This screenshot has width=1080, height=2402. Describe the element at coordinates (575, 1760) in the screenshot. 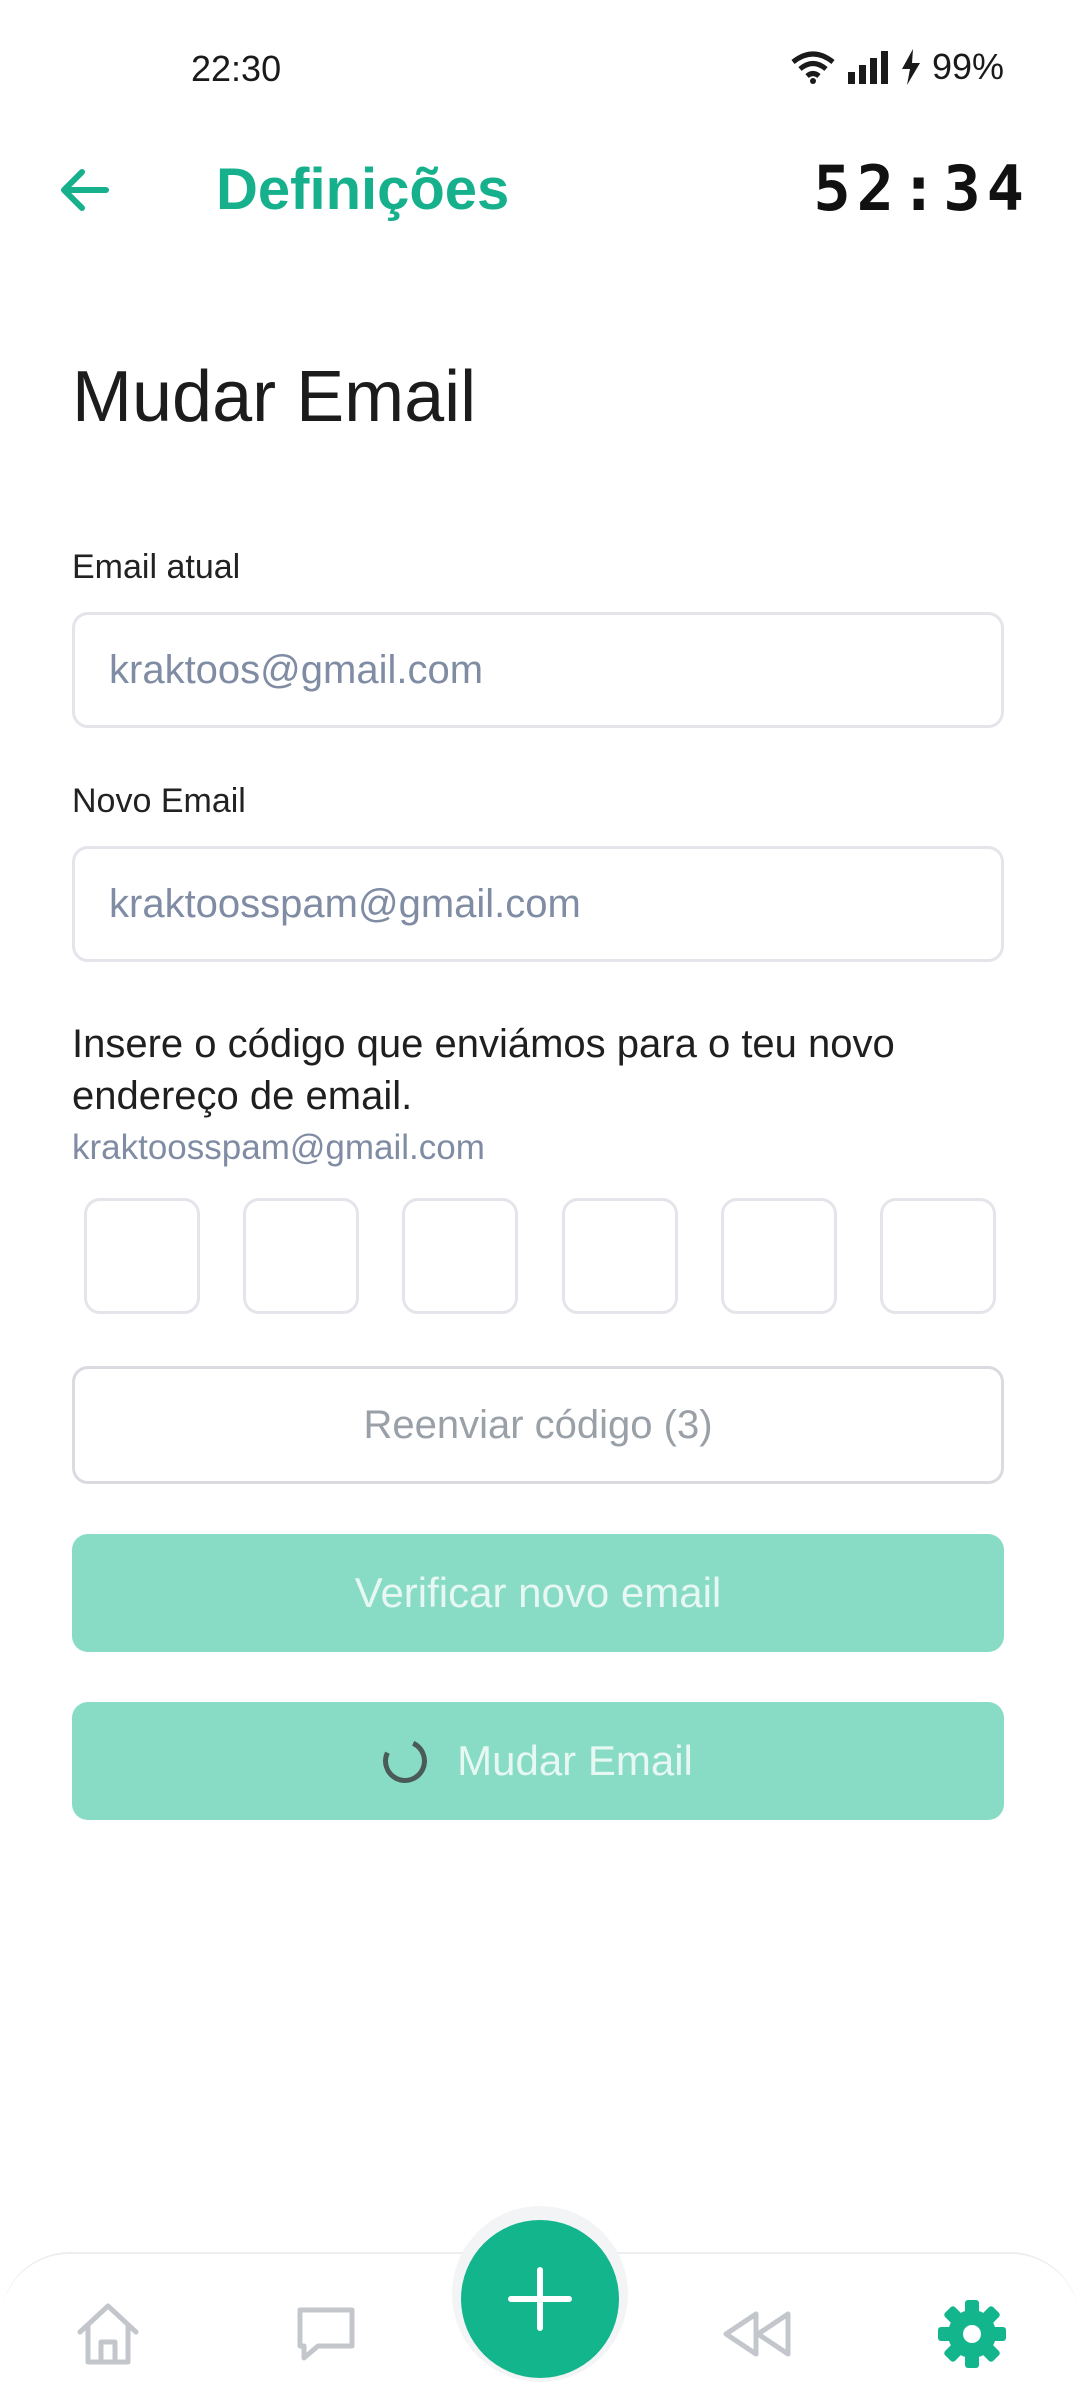

I see `change-email-label: Mudar Email` at that location.